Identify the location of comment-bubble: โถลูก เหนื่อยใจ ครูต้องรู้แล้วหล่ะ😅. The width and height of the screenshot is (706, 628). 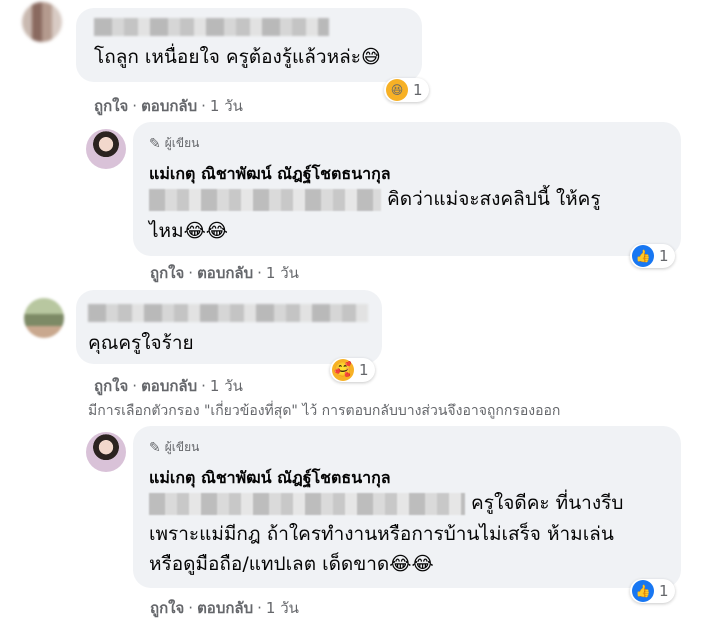
(249, 45).